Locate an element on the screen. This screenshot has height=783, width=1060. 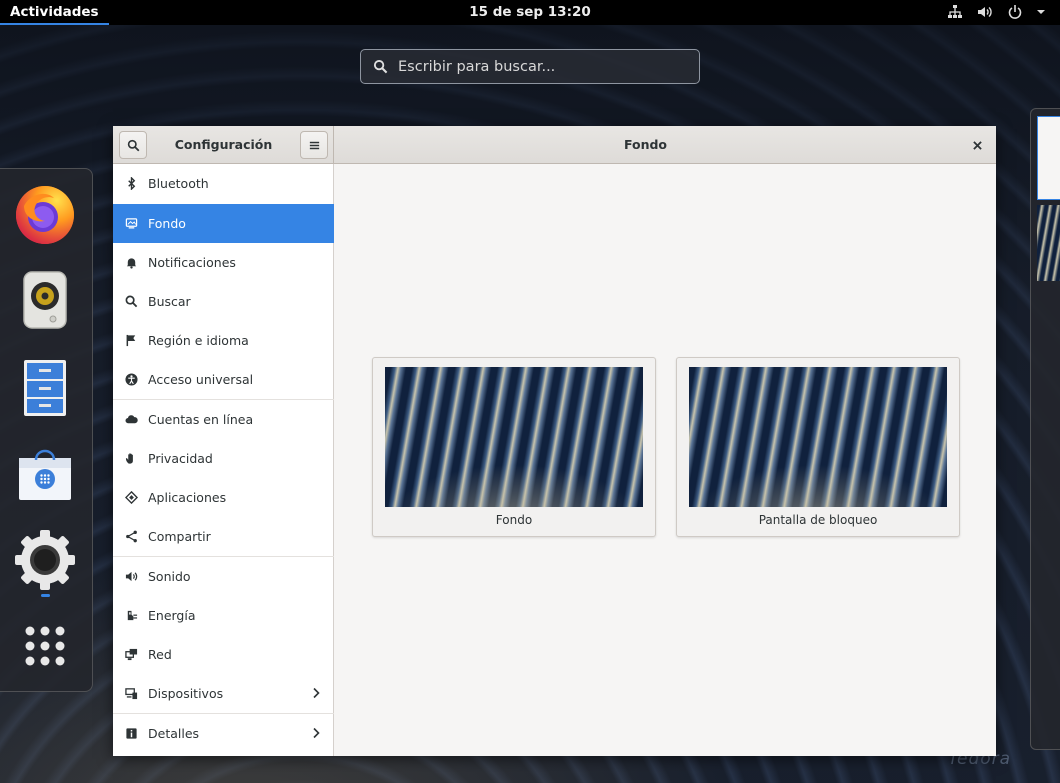
header-bar: Configuración Fondo is located at coordinates (554, 145).